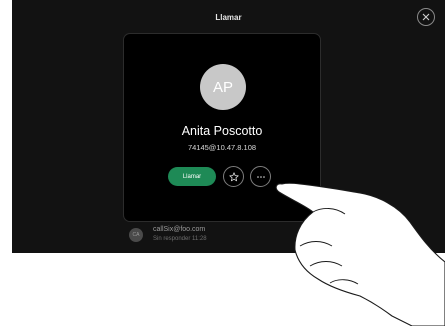 The height and width of the screenshot is (326, 445). I want to click on recent-avatar: CA, so click(136, 235).